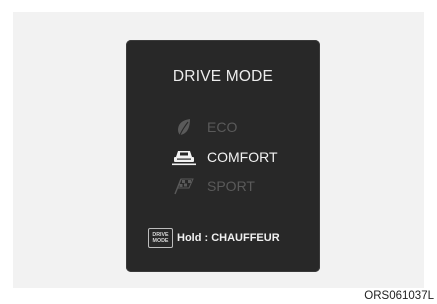  I want to click on key-line-2: MODE, so click(160, 241).